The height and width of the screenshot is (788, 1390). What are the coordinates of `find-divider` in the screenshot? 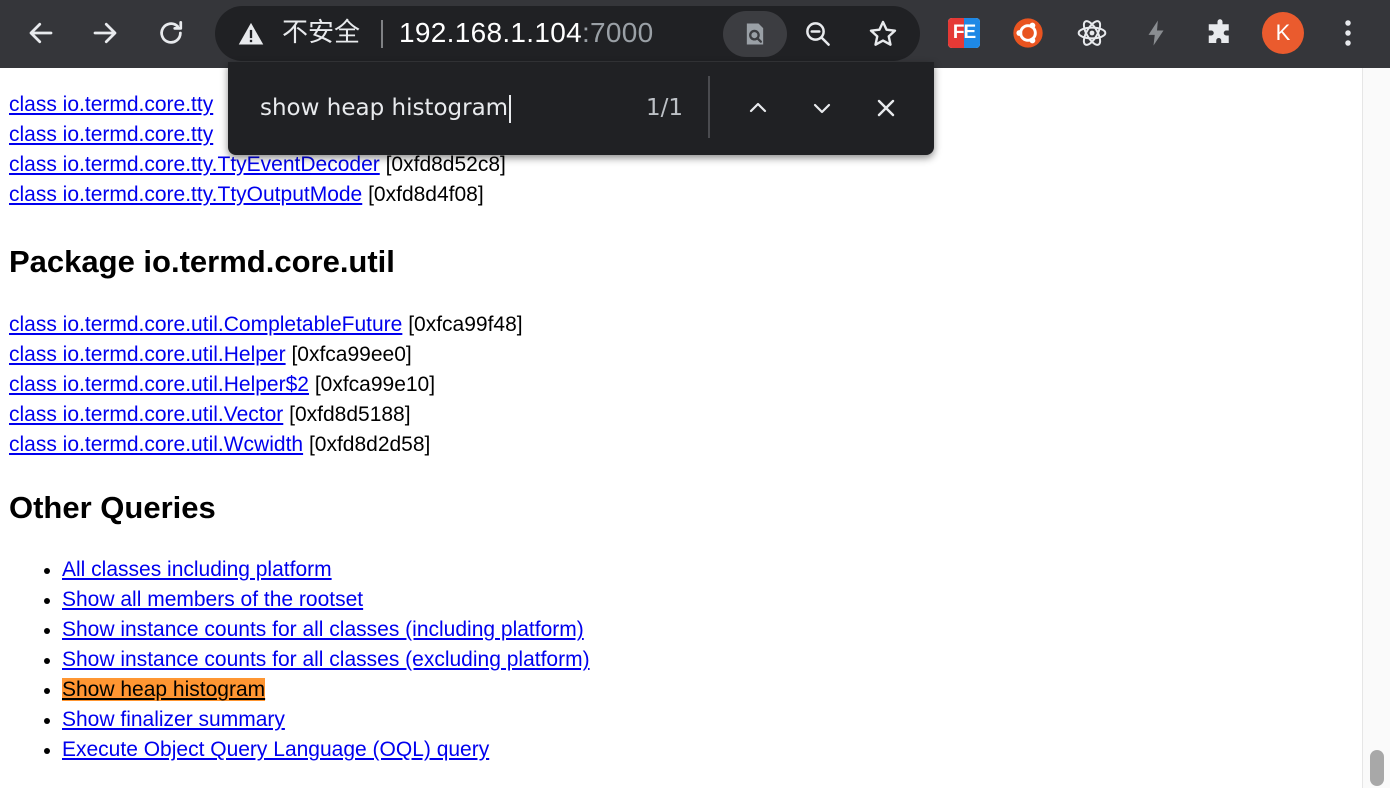 It's located at (709, 107).